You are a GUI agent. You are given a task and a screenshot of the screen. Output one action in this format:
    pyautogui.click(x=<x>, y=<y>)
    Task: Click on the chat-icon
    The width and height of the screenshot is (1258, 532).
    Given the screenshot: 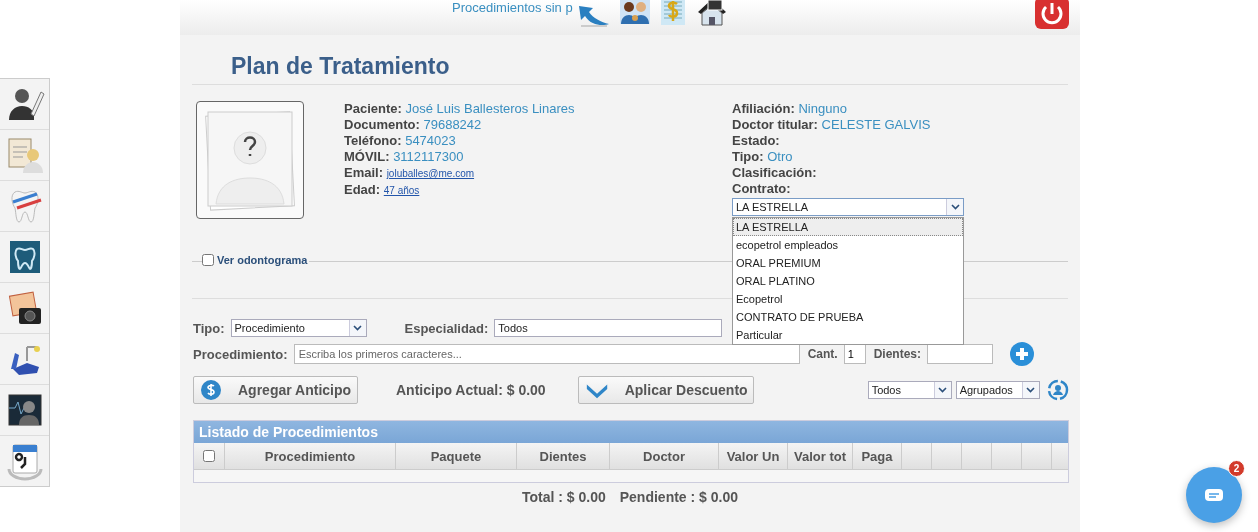 What is the action you would take?
    pyautogui.click(x=1214, y=495)
    